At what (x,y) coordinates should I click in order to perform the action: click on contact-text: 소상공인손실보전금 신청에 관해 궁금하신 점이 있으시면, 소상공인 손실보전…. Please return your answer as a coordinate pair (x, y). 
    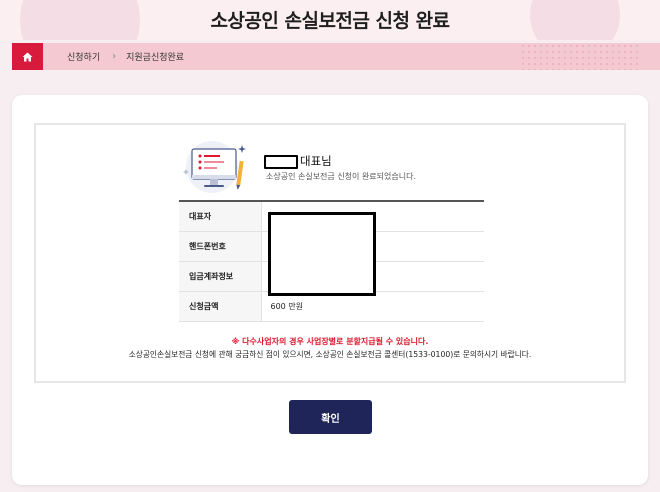
    Looking at the image, I should click on (330, 354).